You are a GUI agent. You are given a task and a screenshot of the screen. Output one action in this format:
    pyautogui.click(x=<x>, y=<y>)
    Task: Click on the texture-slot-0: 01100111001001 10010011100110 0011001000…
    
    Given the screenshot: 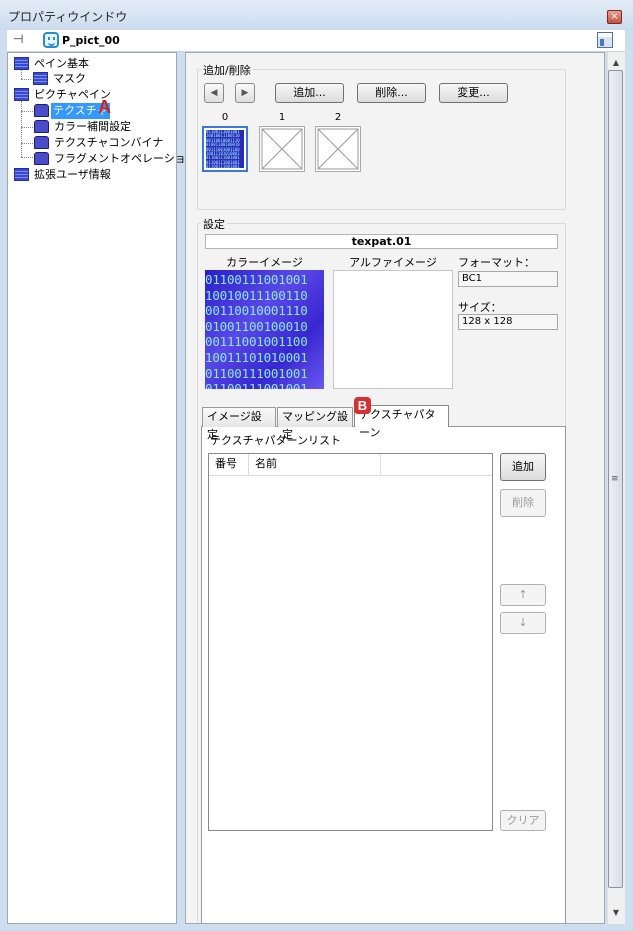 What is the action you would take?
    pyautogui.click(x=225, y=149)
    